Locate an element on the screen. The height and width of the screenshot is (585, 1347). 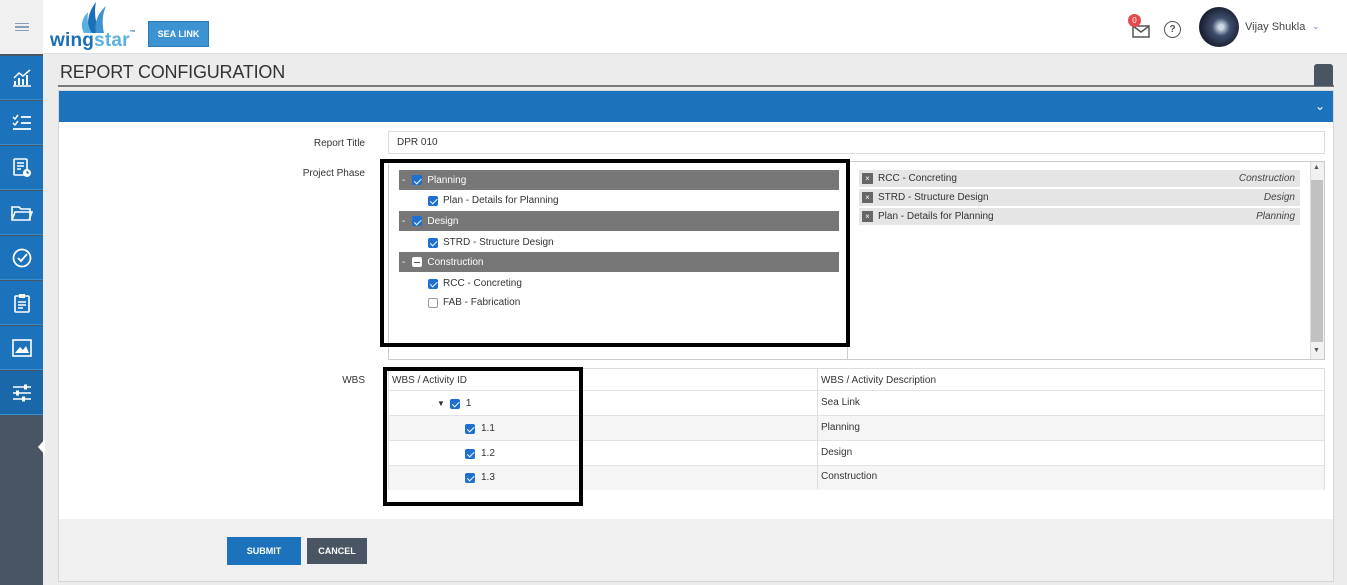
wbs-label: WBS is located at coordinates (353, 380).